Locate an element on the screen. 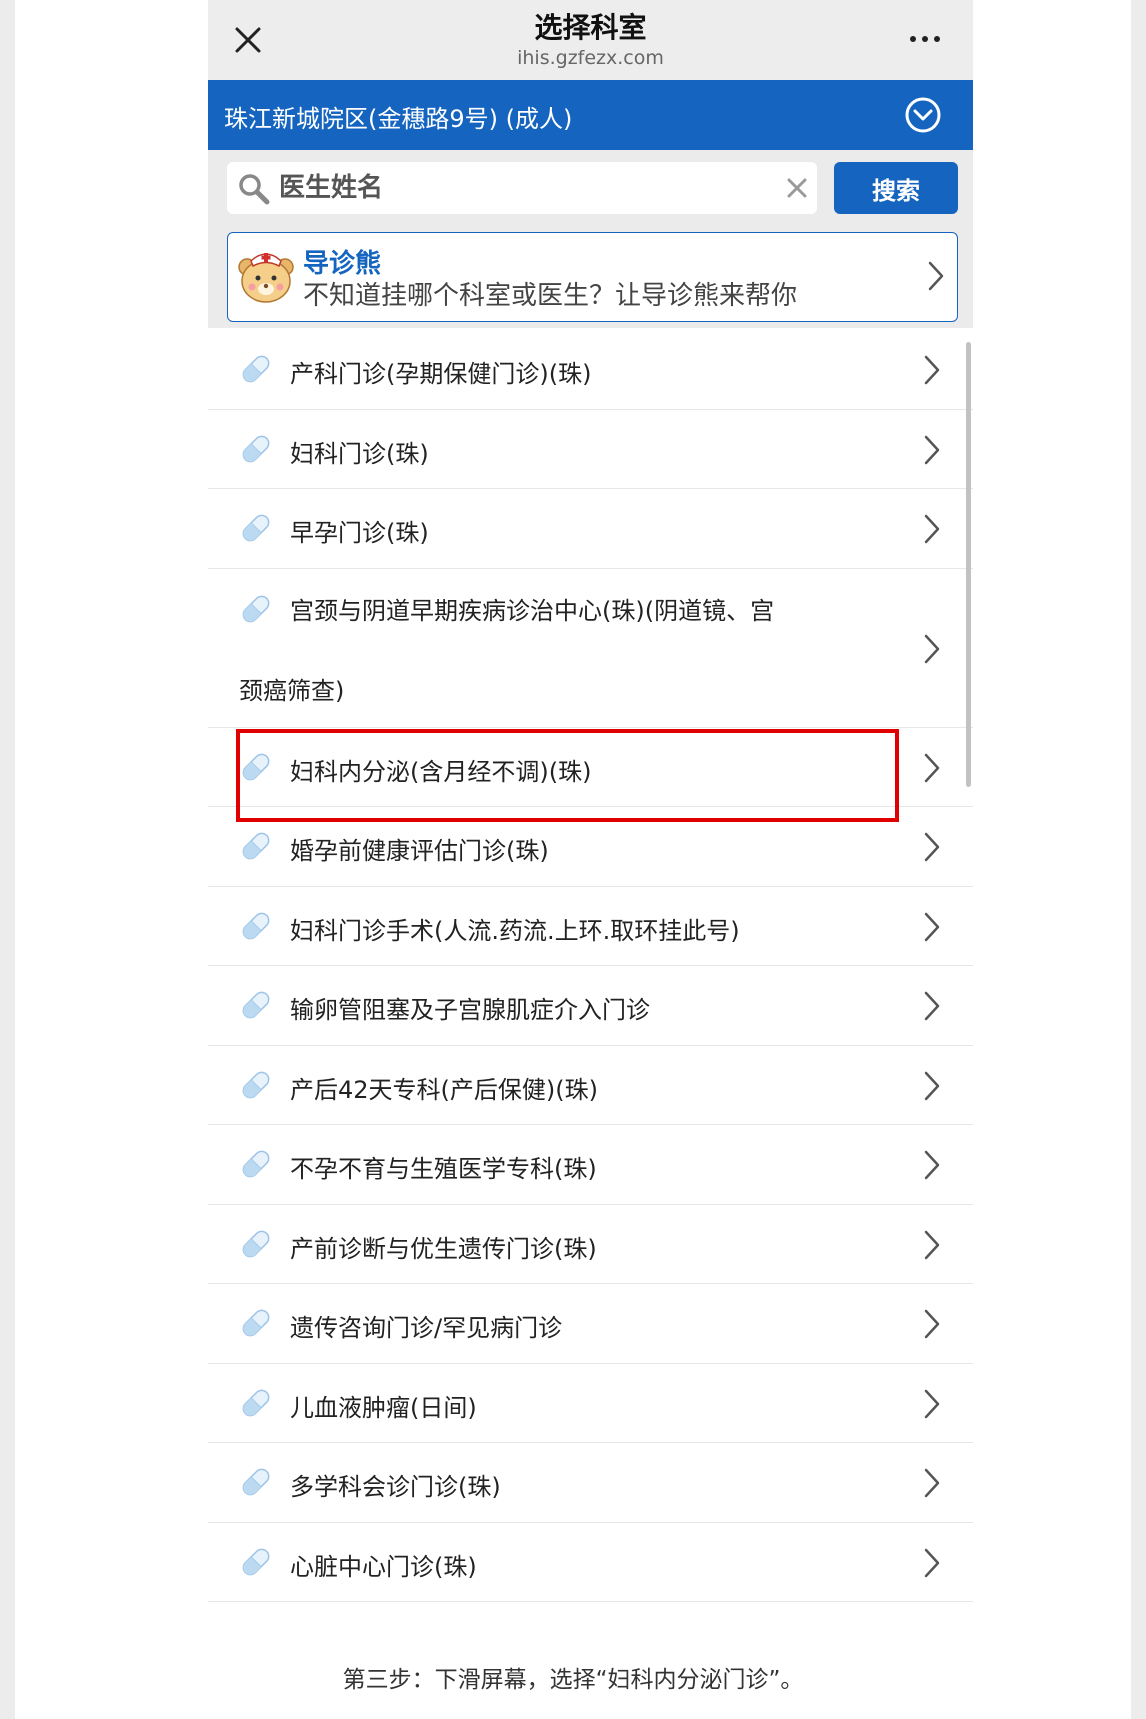 The height and width of the screenshot is (1719, 1146). department-label: 儿血液肿瘤(日间) is located at coordinates (383, 1407).